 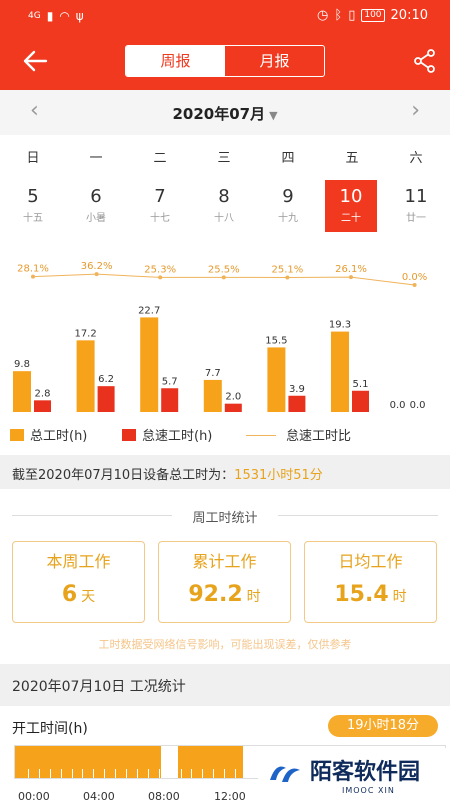 What do you see at coordinates (274, 61) in the screenshot?
I see `tab-monthly: 月报` at bounding box center [274, 61].